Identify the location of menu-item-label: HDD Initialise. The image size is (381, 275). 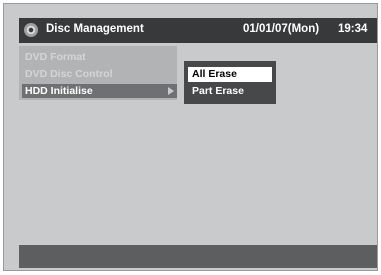
(59, 91).